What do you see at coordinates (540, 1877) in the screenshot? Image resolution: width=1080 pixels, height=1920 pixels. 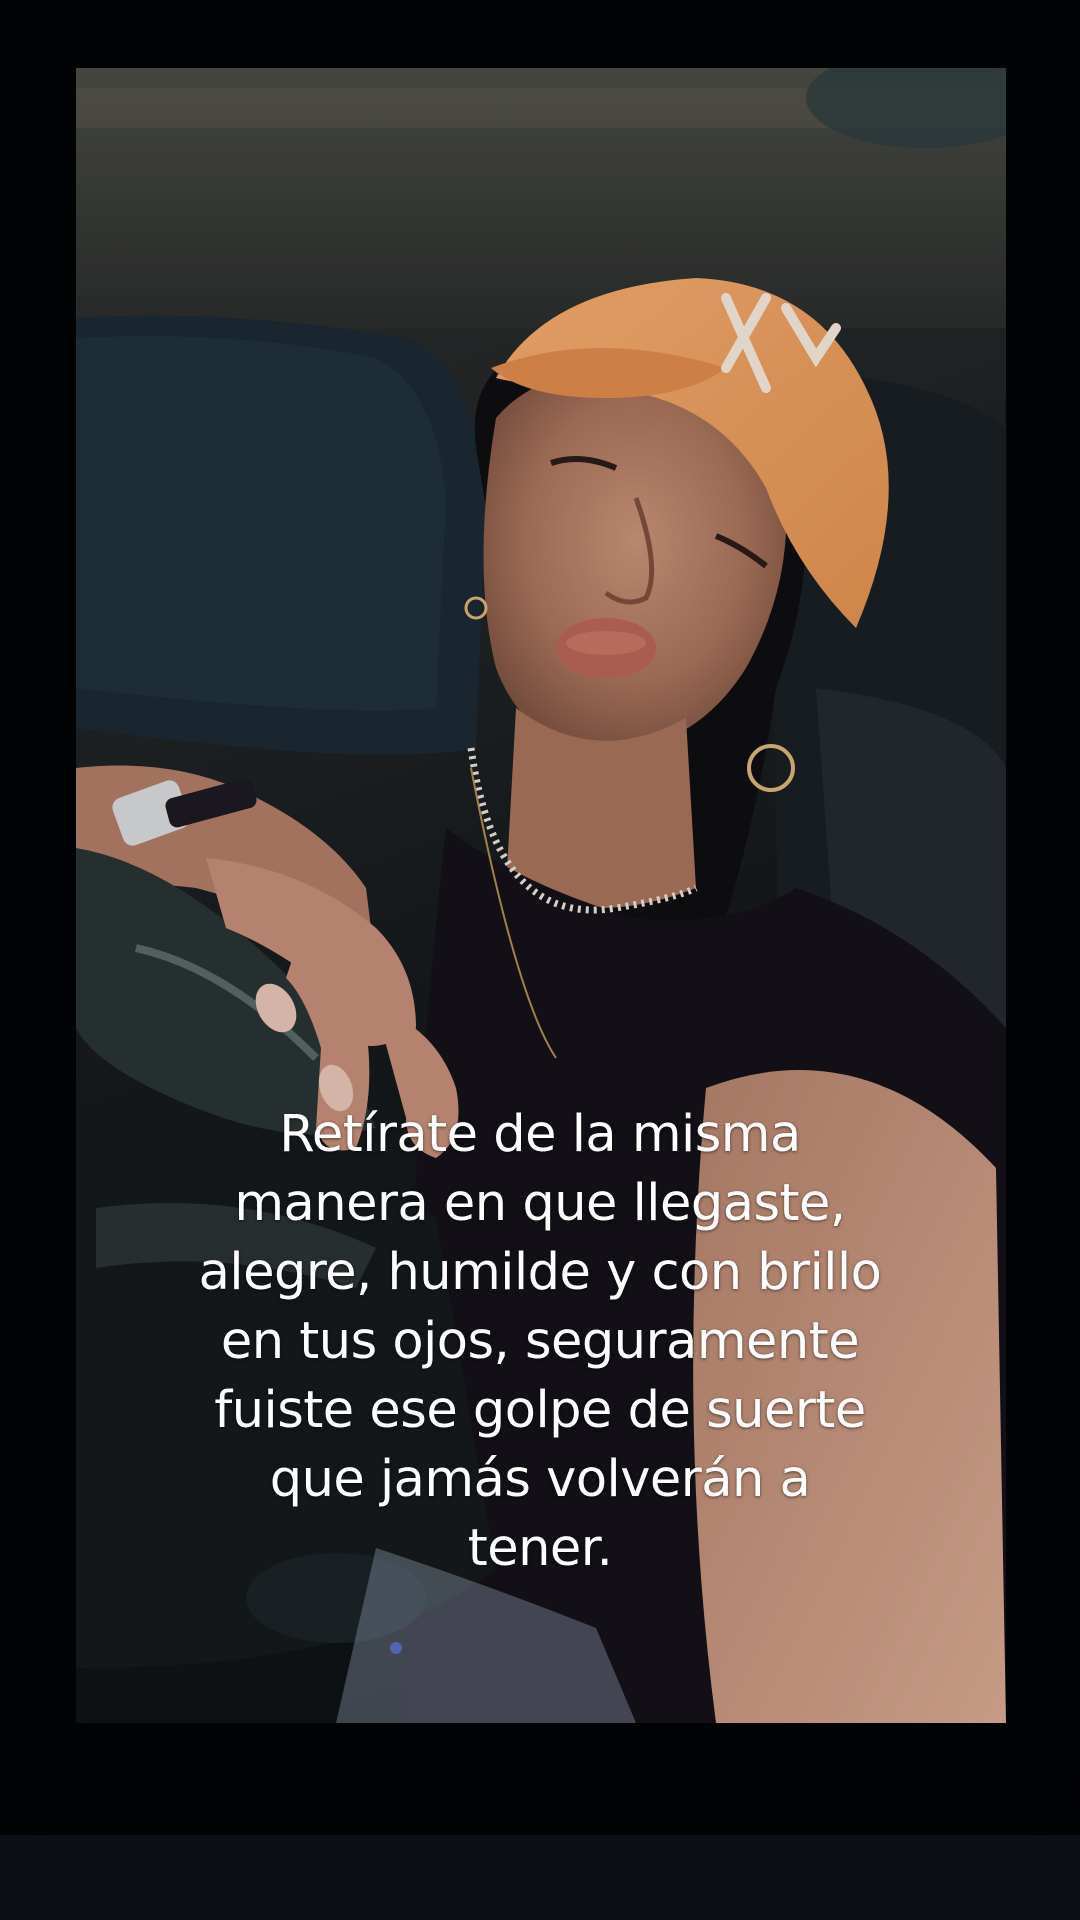 I see `bottom-bar` at bounding box center [540, 1877].